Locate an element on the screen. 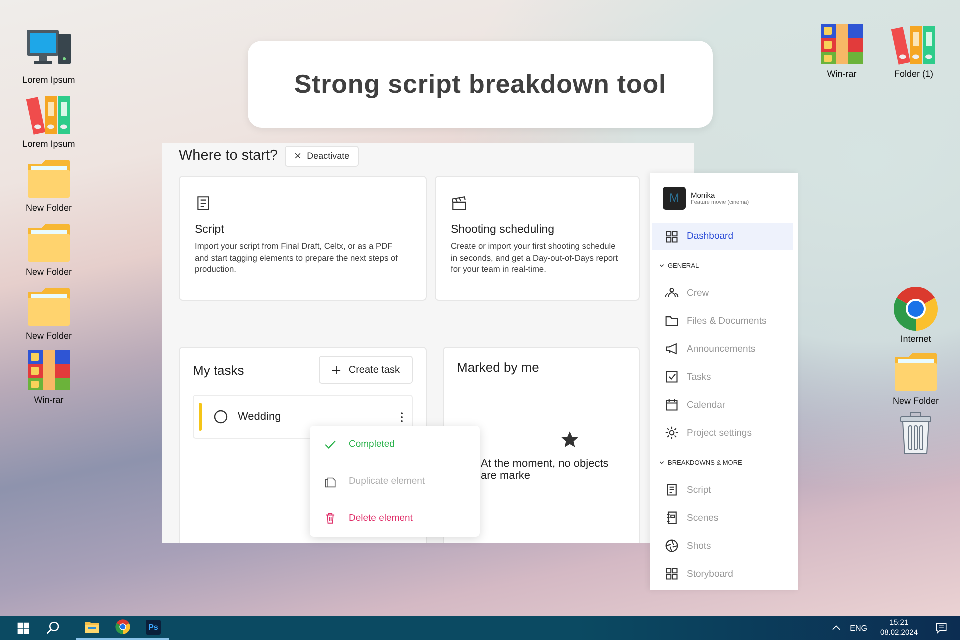 The image size is (960, 640). sidebar-item: Shots is located at coordinates (722, 546).